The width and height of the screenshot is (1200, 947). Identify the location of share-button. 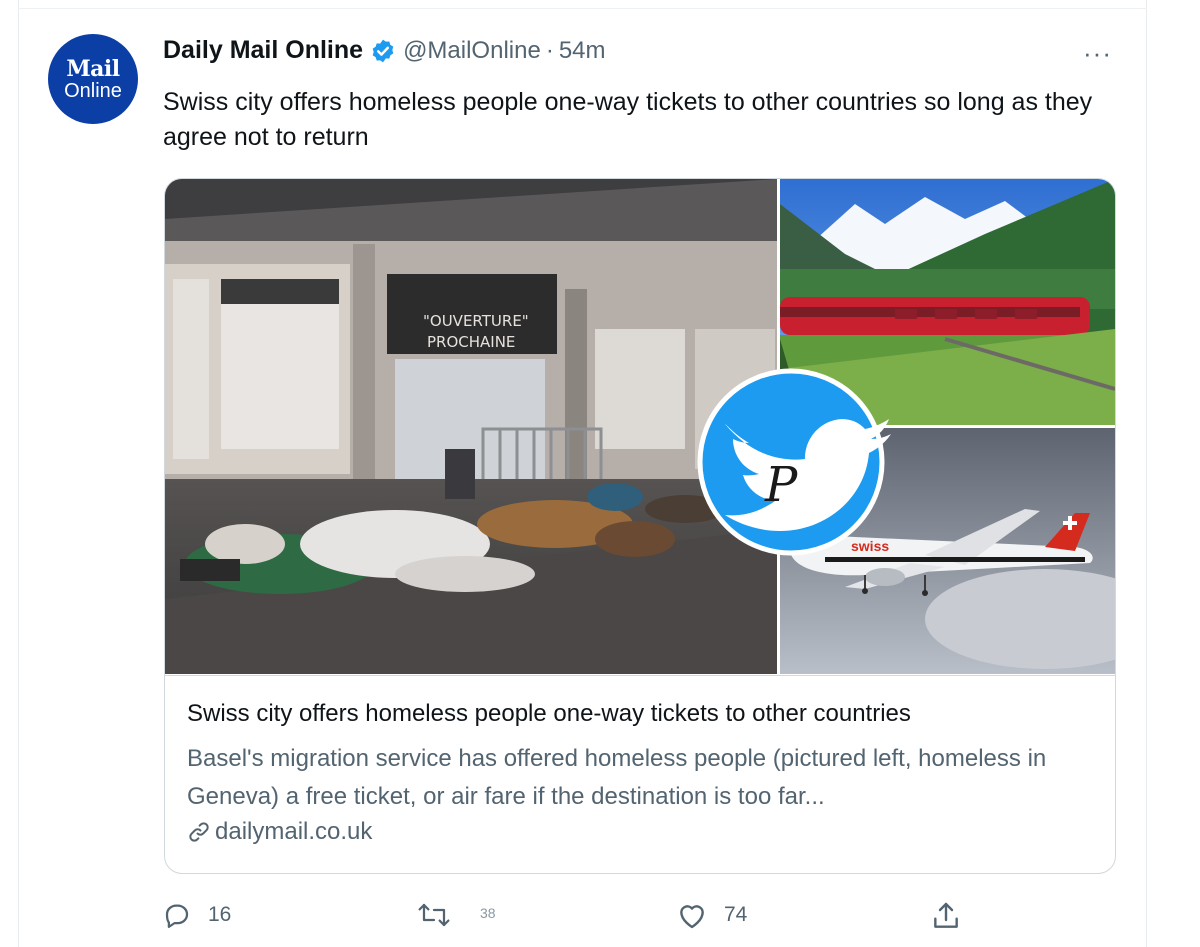
(946, 916).